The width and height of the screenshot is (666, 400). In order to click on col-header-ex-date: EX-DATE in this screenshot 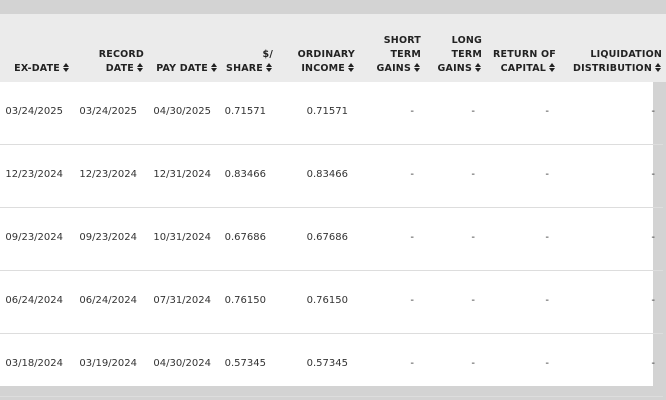, I will do `click(42, 69)`.